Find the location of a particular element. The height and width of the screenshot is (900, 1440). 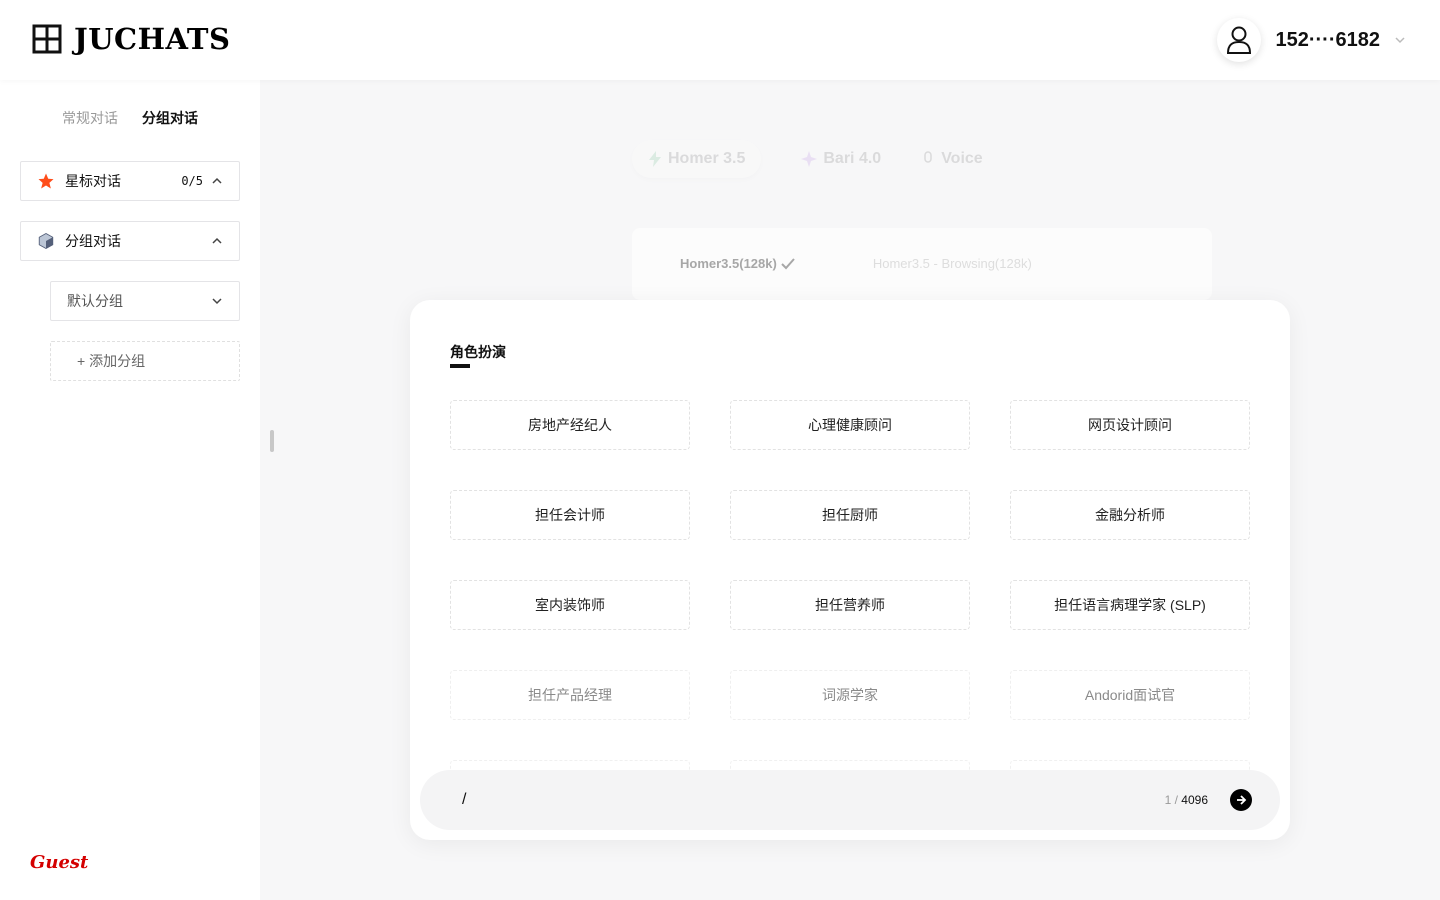

role-option: 担任营养师 is located at coordinates (850, 605).